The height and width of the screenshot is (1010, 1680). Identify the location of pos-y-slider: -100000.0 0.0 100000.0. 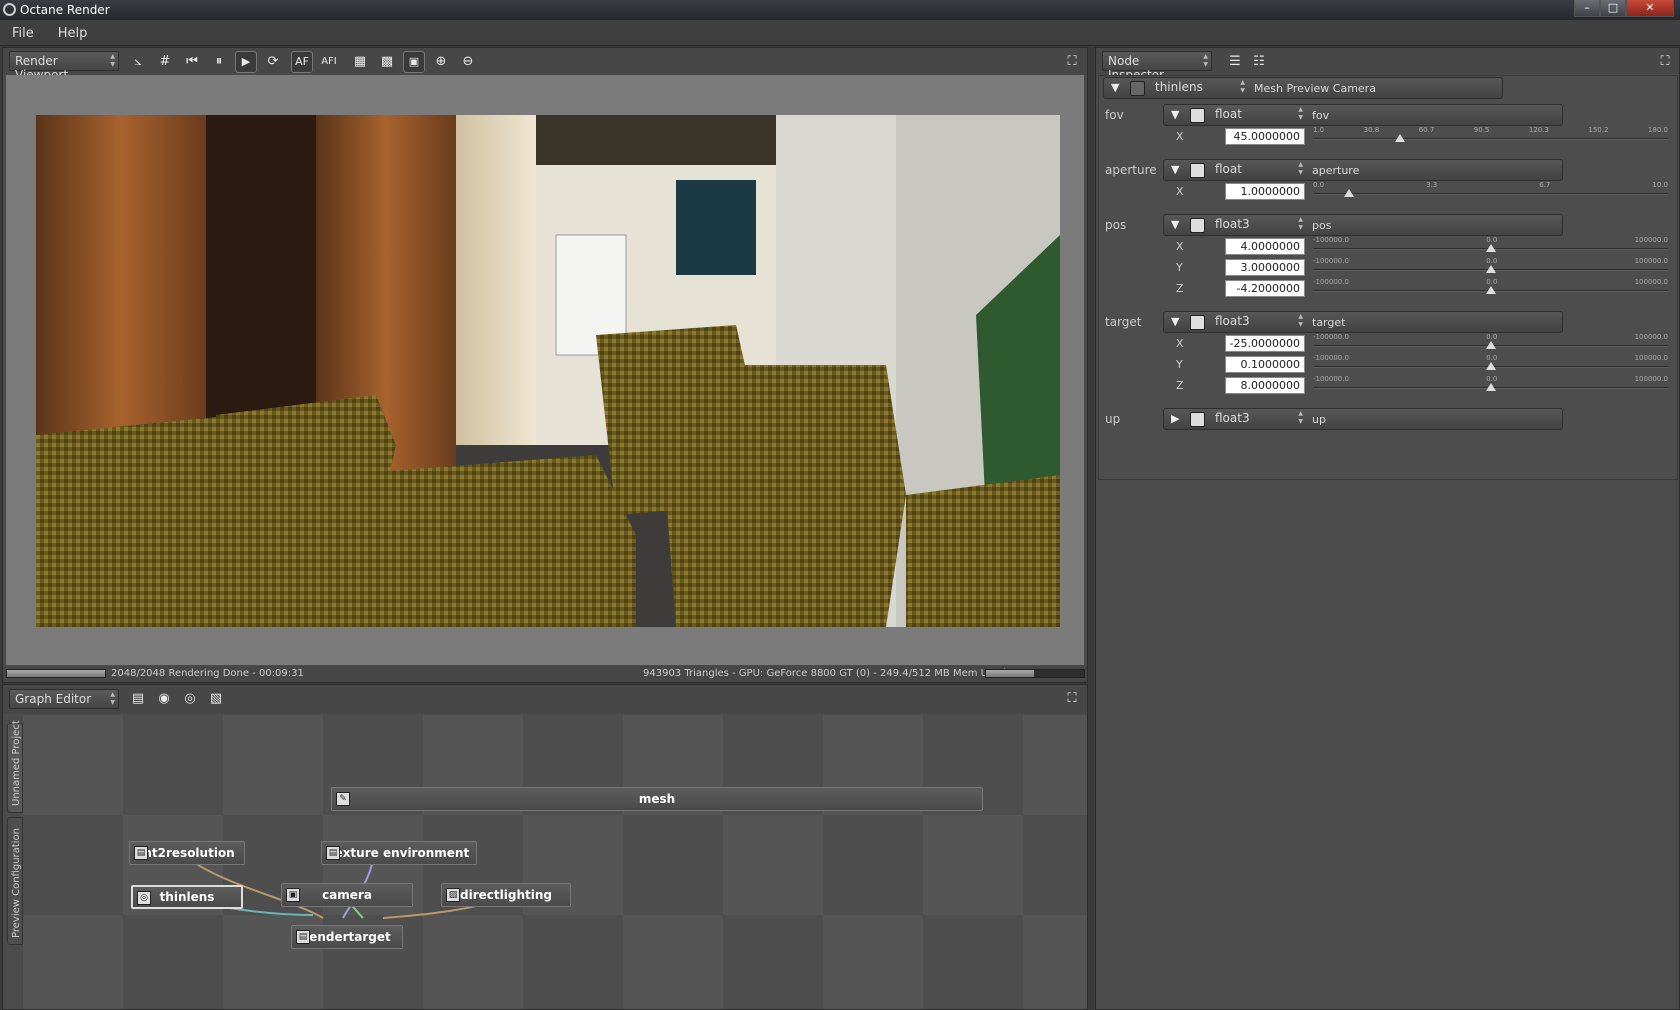
(1490, 265).